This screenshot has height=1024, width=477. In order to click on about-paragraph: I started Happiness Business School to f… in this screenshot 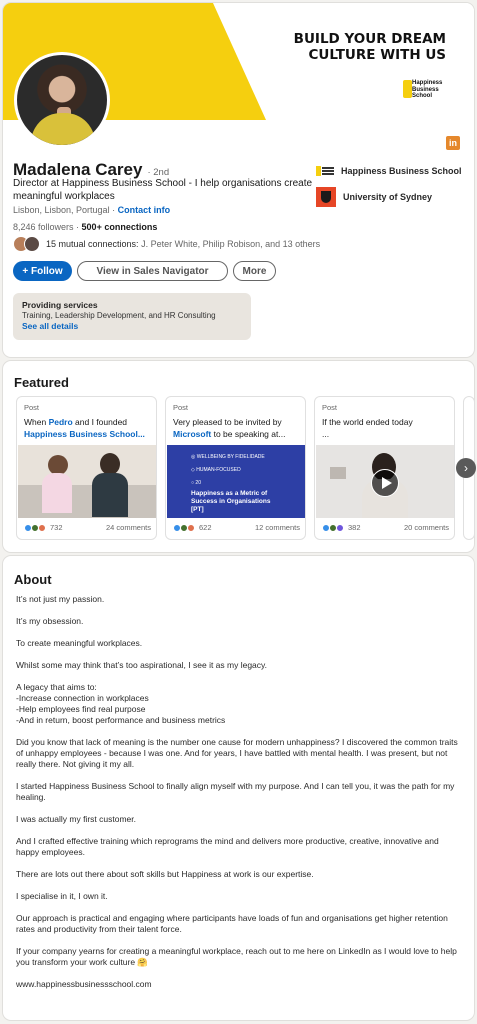, I will do `click(235, 791)`.